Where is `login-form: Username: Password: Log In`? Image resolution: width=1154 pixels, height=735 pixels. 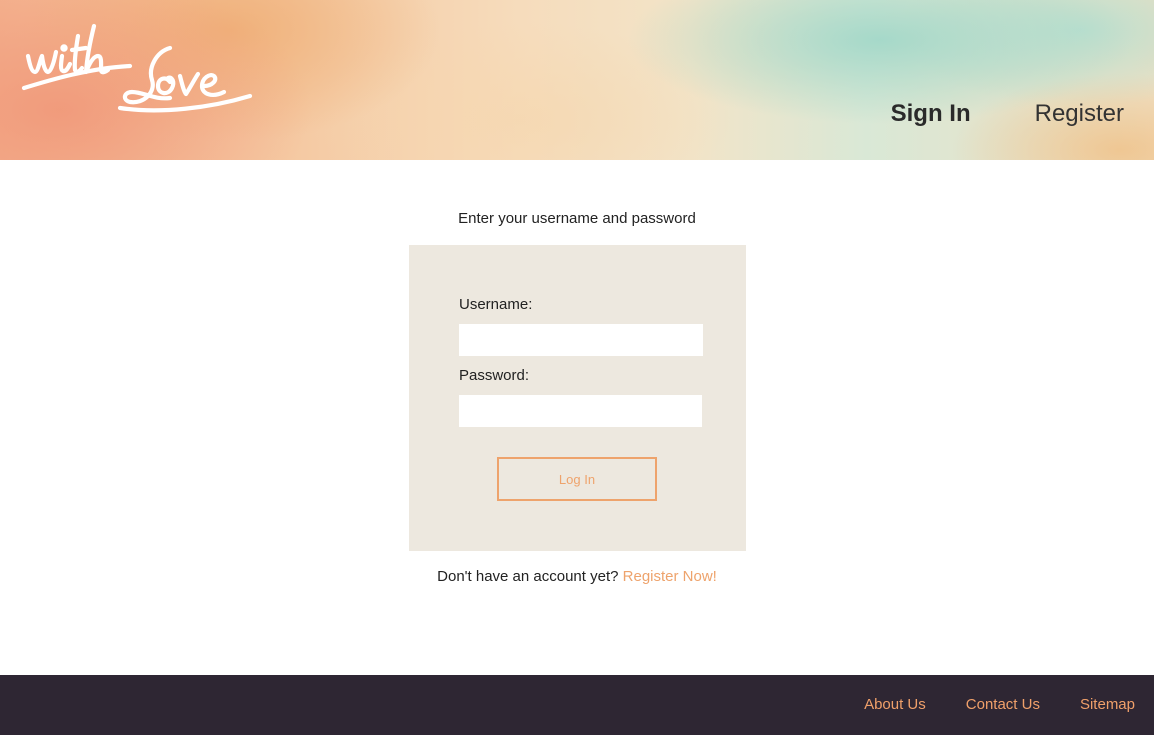
login-form: Username: Password: Log In is located at coordinates (577, 398).